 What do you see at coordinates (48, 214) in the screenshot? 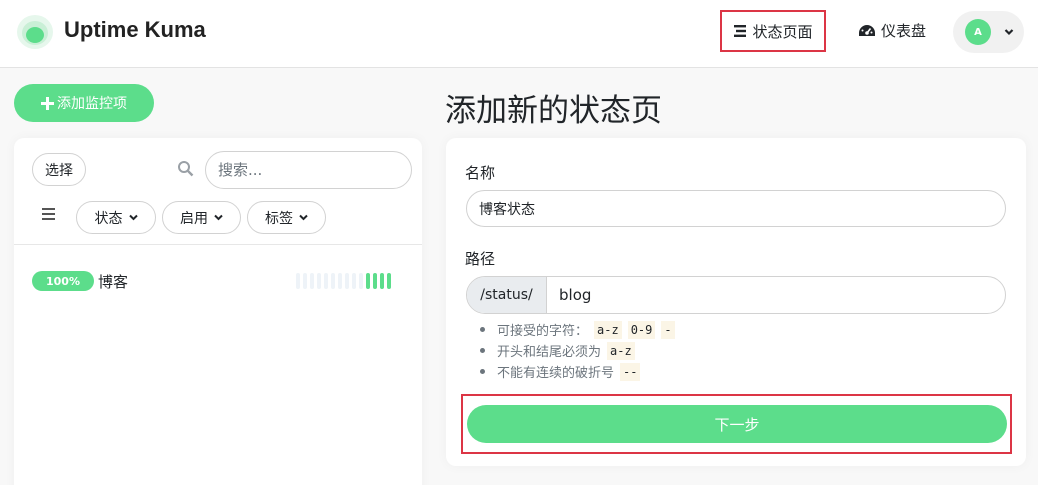
I see `select-list-icon` at bounding box center [48, 214].